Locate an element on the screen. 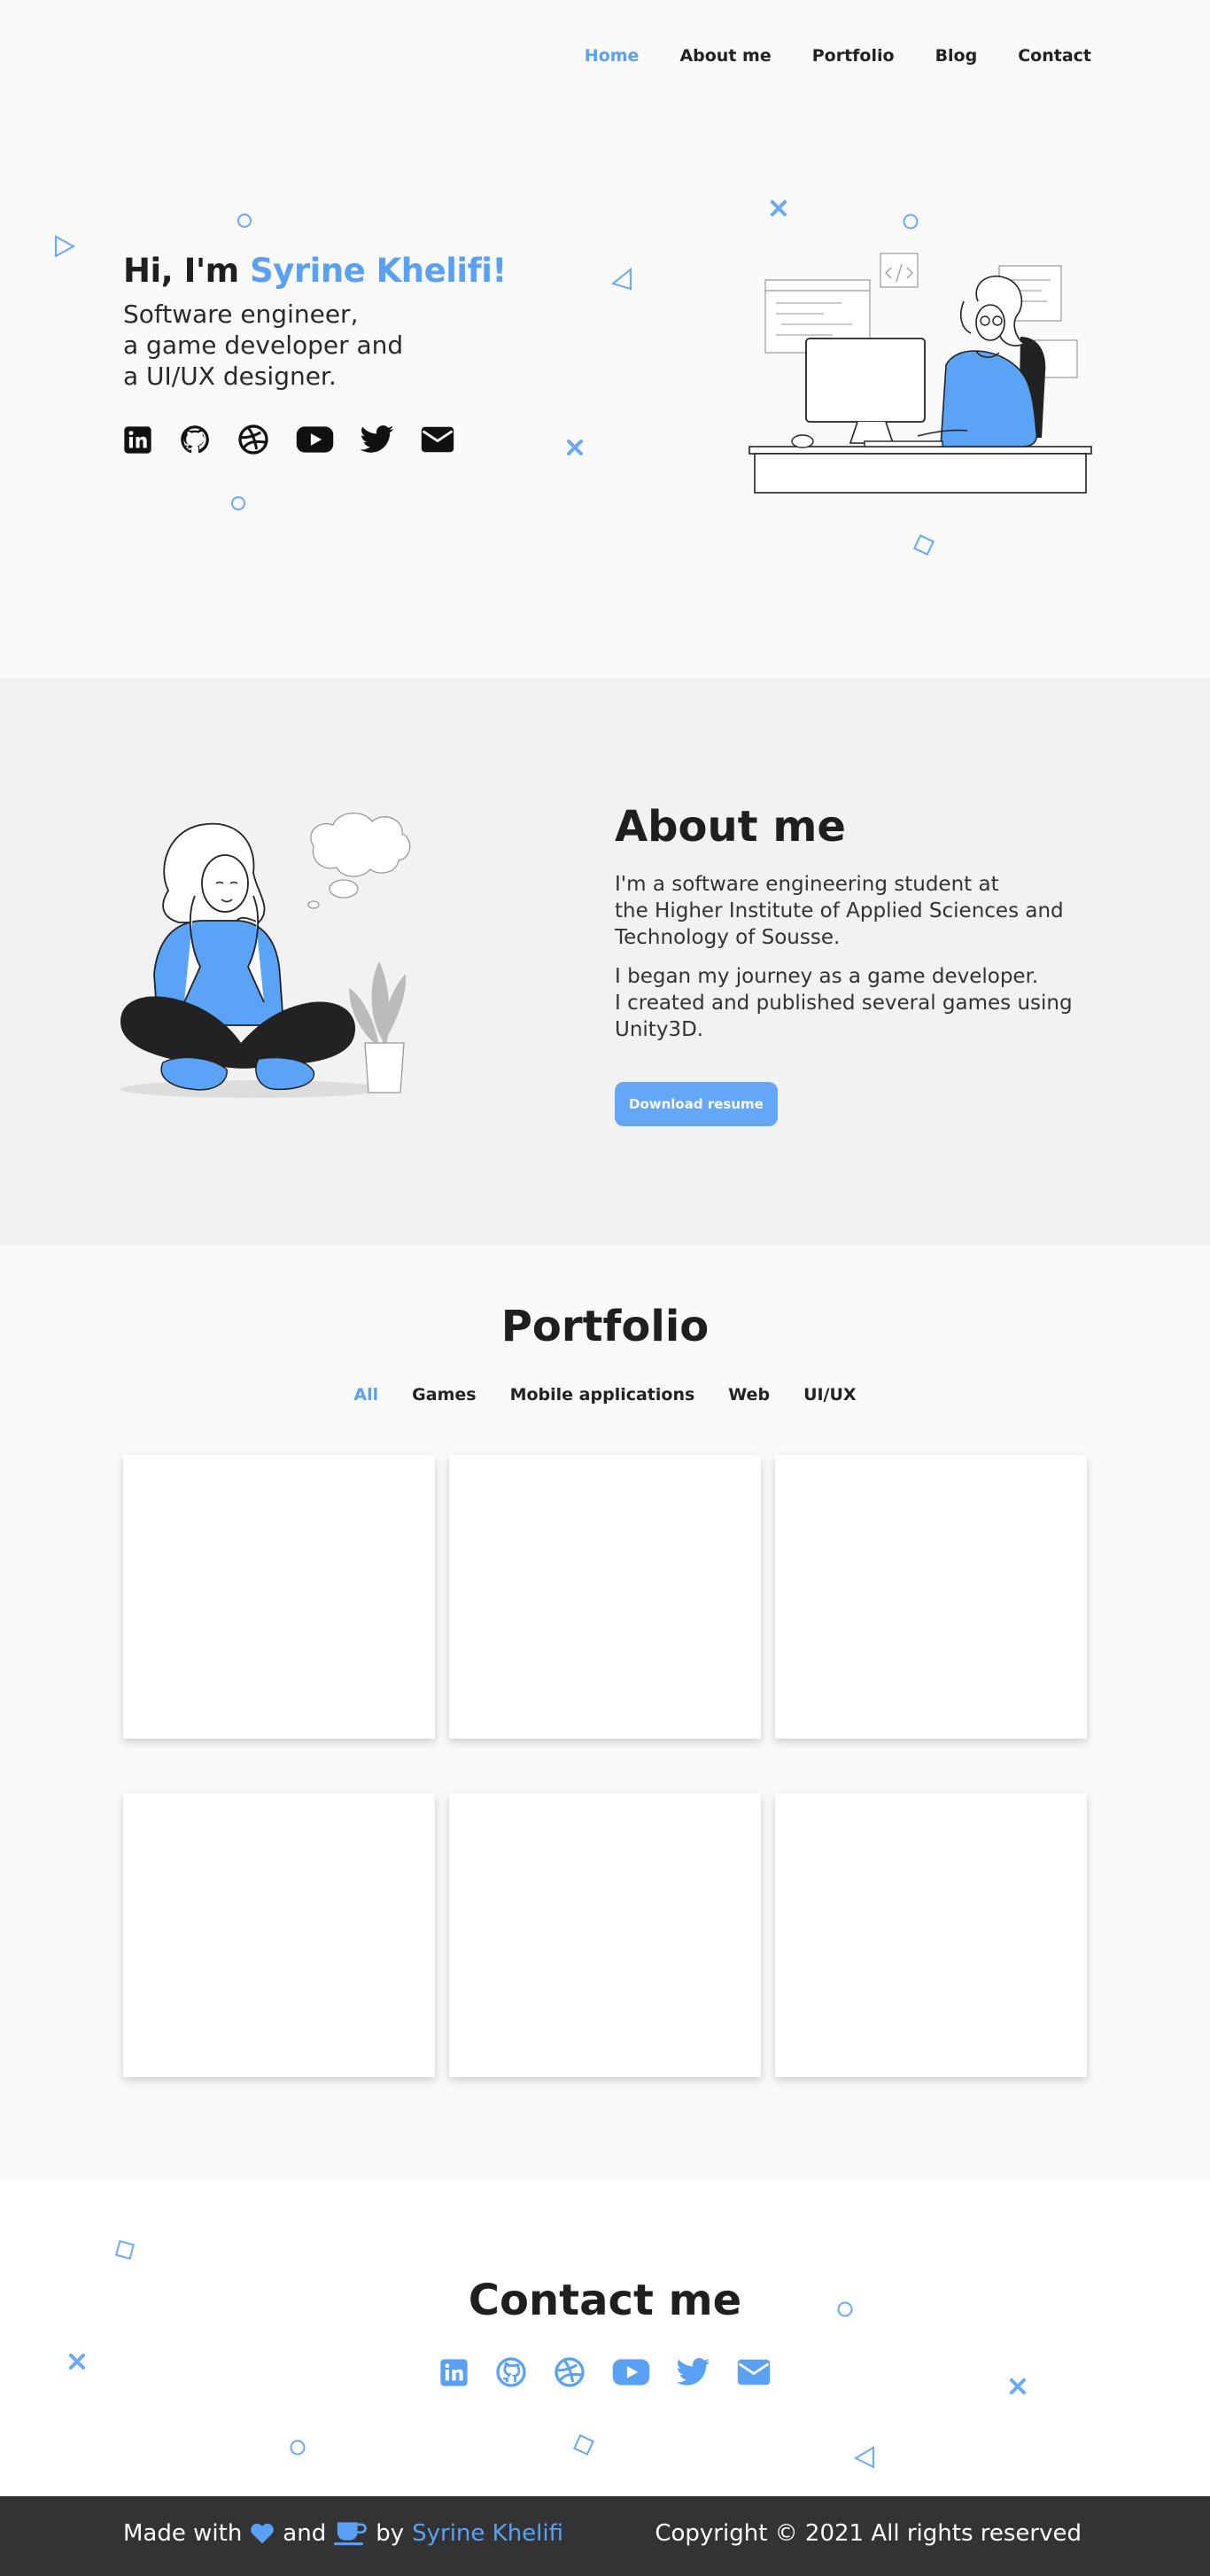  coffee-icon is located at coordinates (351, 2533).